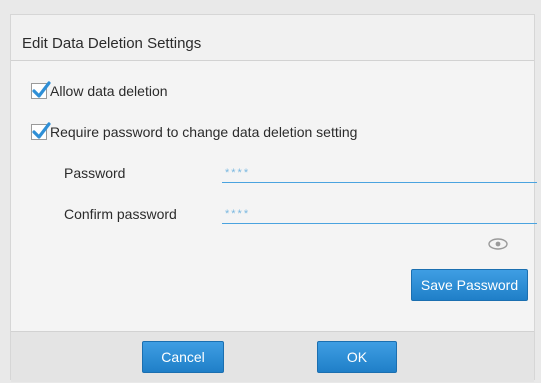 This screenshot has width=541, height=383. What do you see at coordinates (357, 357) in the screenshot?
I see `ok-button: OK` at bounding box center [357, 357].